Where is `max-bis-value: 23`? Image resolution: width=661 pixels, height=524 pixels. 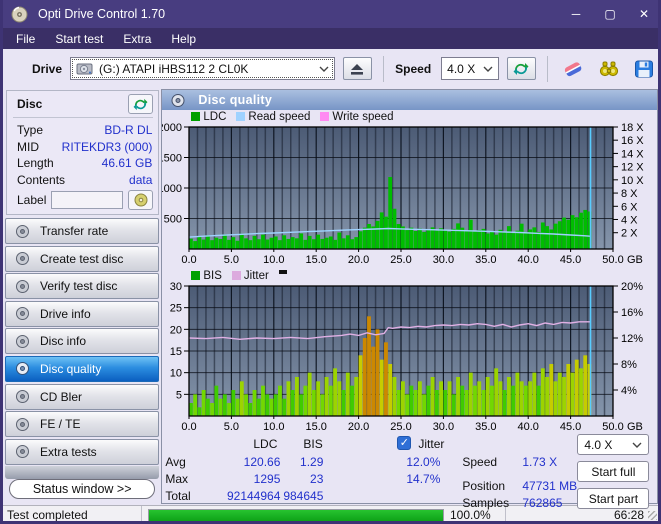 max-bis-value: 23 is located at coordinates (317, 479).